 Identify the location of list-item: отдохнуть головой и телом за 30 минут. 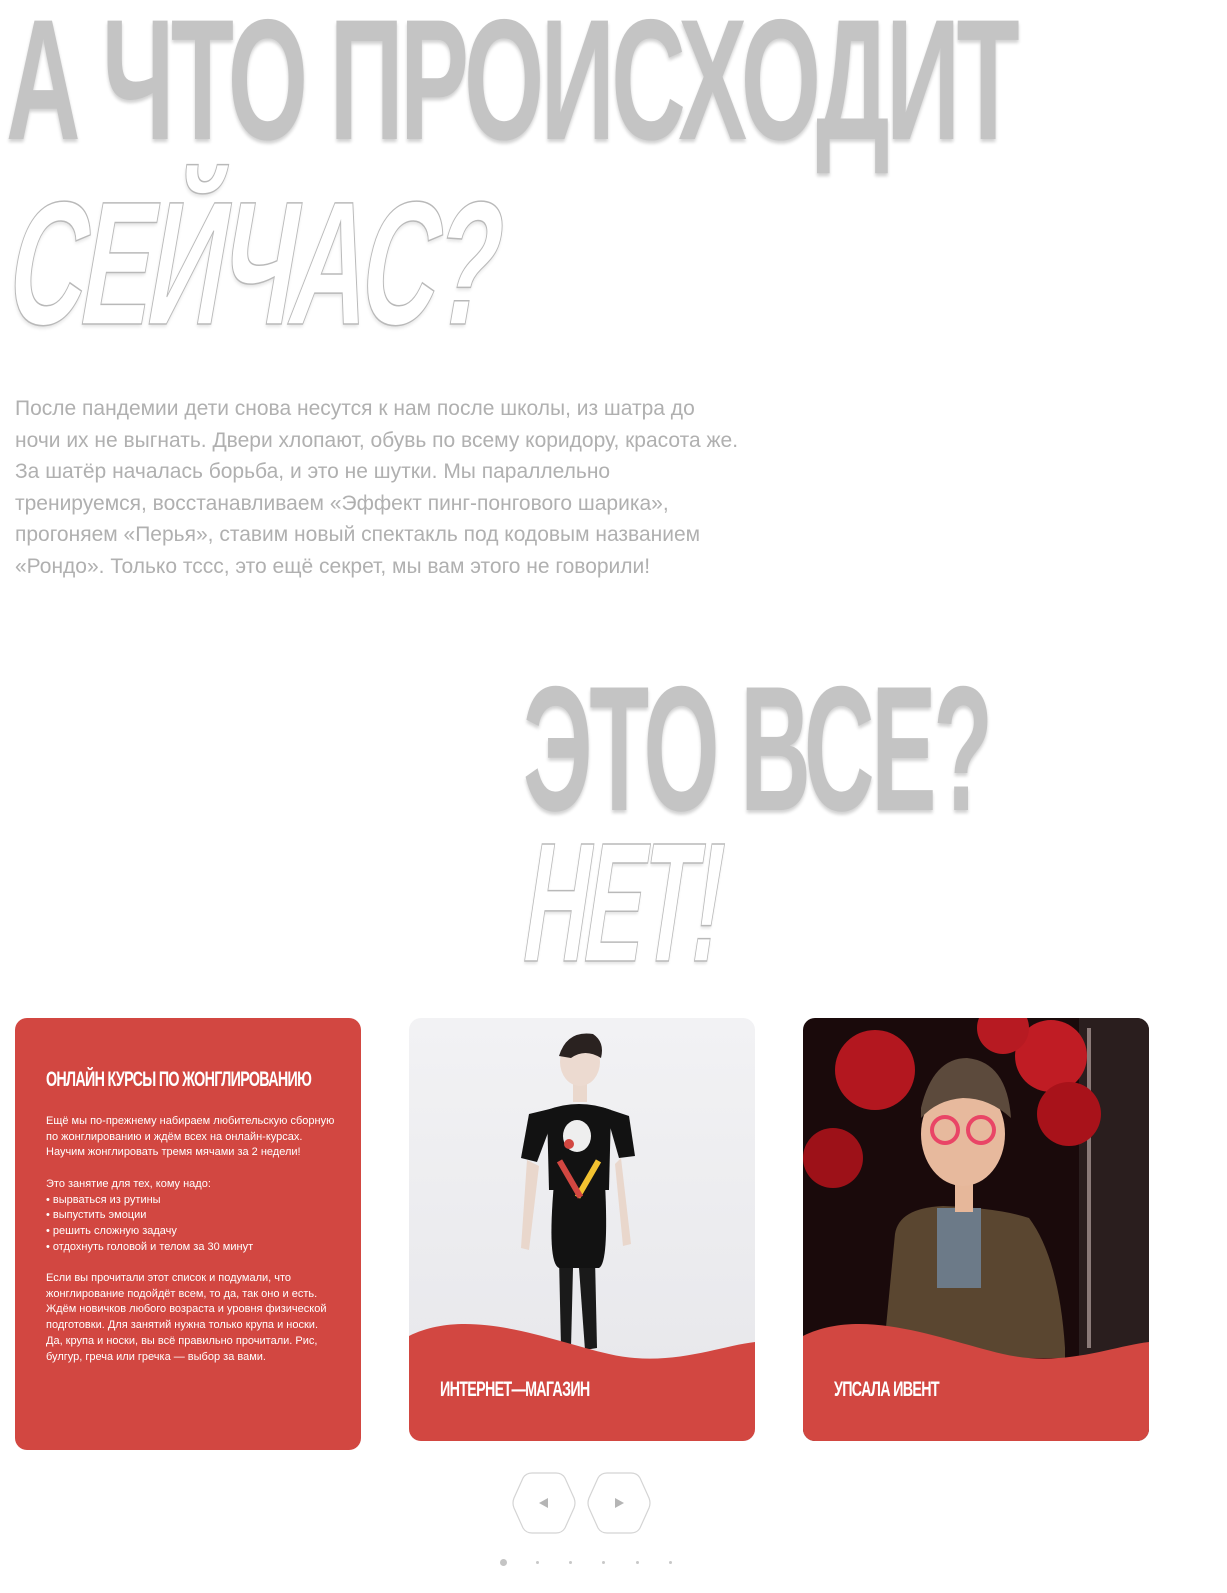
(191, 1248).